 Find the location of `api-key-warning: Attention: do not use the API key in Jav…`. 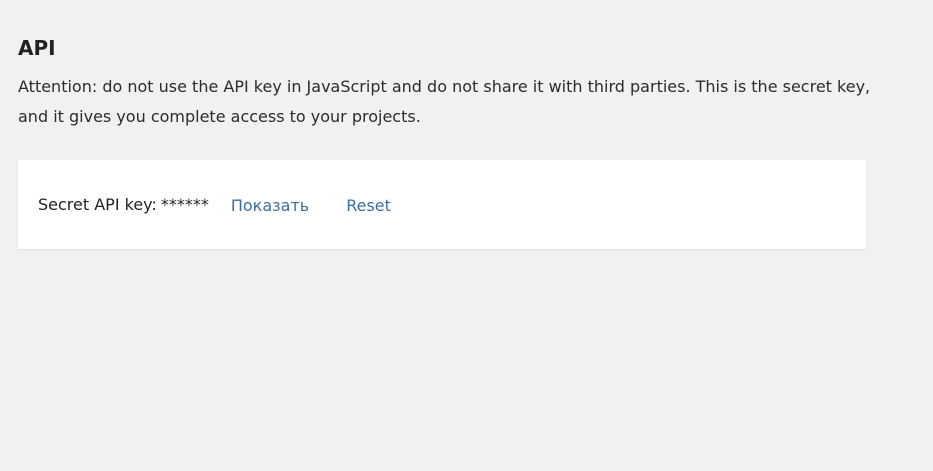

api-key-warning: Attention: do not use the API key in Jav… is located at coordinates (444, 101).